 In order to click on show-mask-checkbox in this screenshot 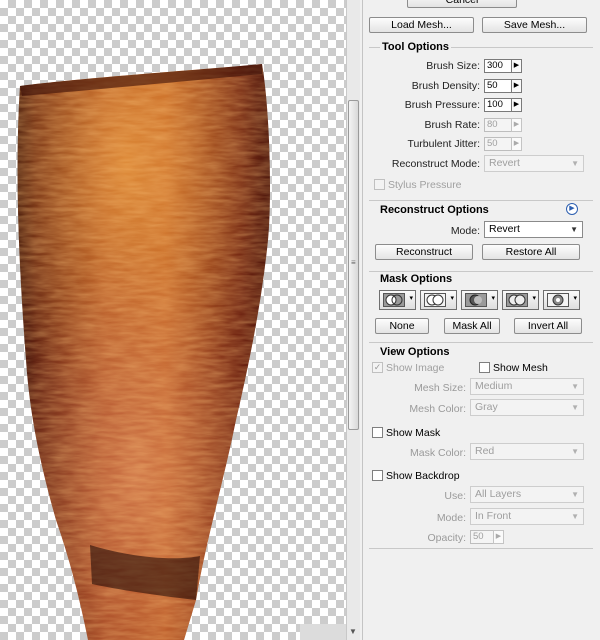, I will do `click(377, 432)`.